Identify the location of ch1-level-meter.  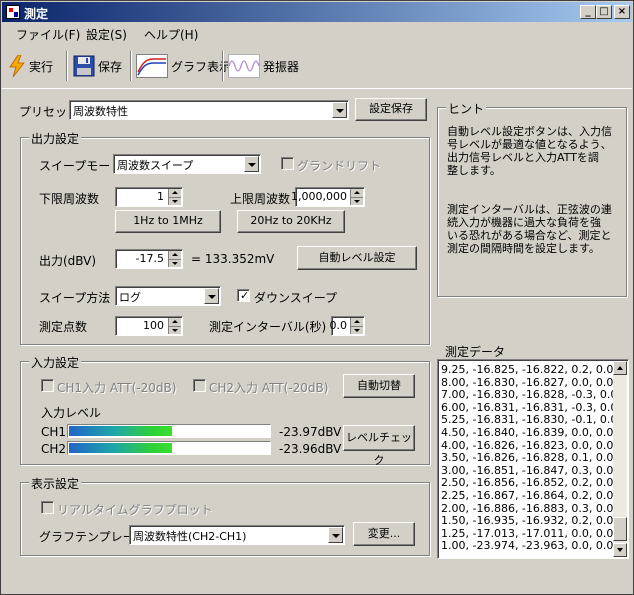
(169, 431).